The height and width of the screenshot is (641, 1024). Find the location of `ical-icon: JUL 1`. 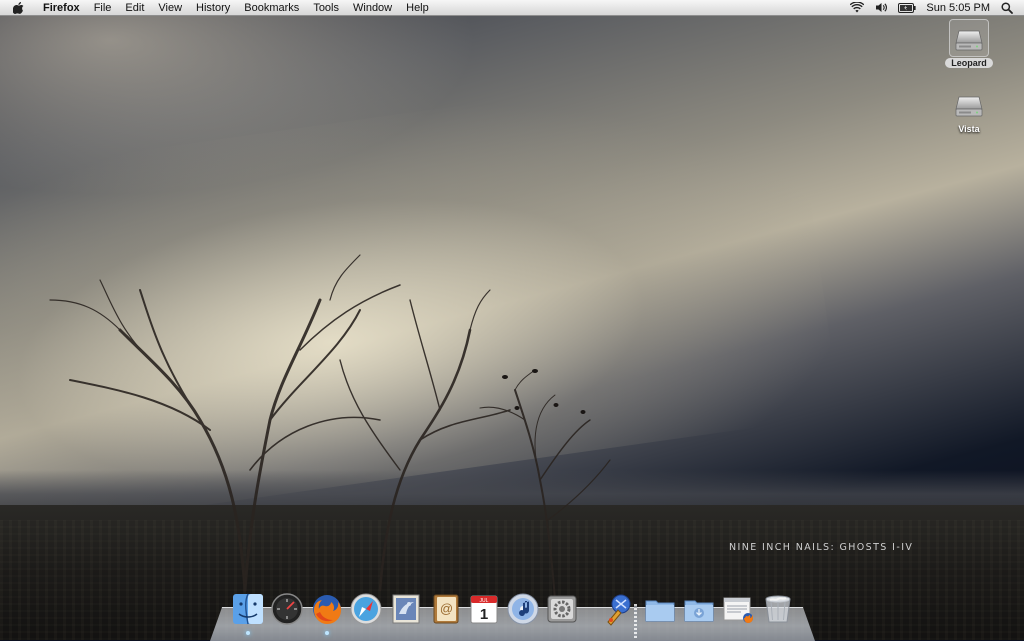

ical-icon: JUL 1 is located at coordinates (484, 609).